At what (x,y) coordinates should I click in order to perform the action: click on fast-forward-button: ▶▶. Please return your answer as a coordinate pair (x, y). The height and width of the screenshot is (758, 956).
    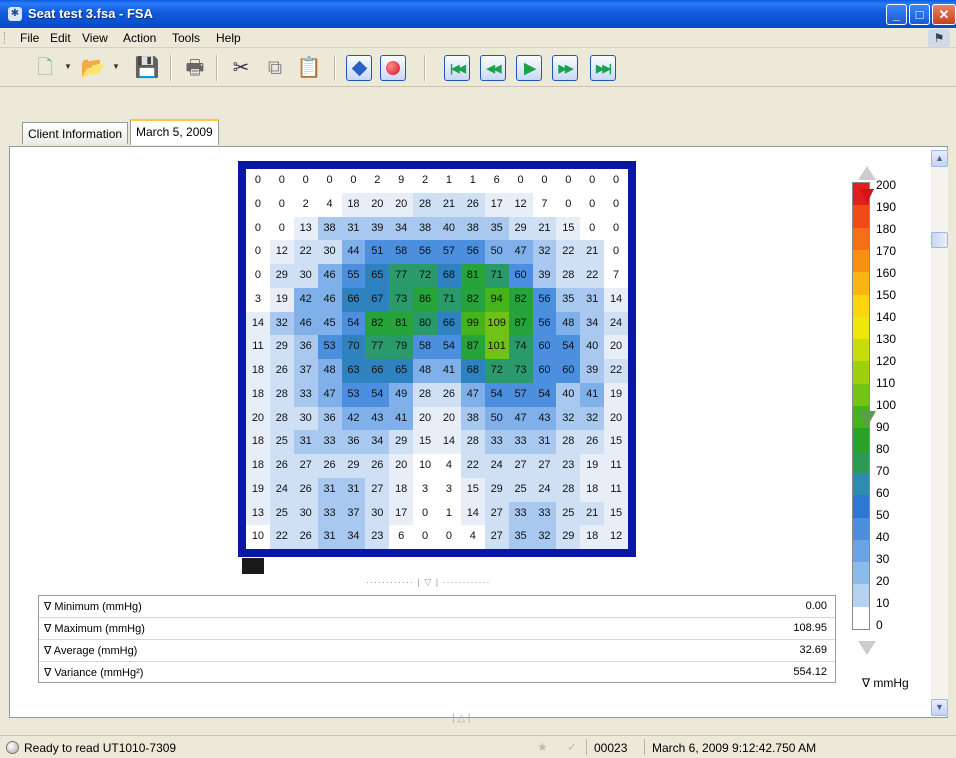
    Looking at the image, I should click on (565, 68).